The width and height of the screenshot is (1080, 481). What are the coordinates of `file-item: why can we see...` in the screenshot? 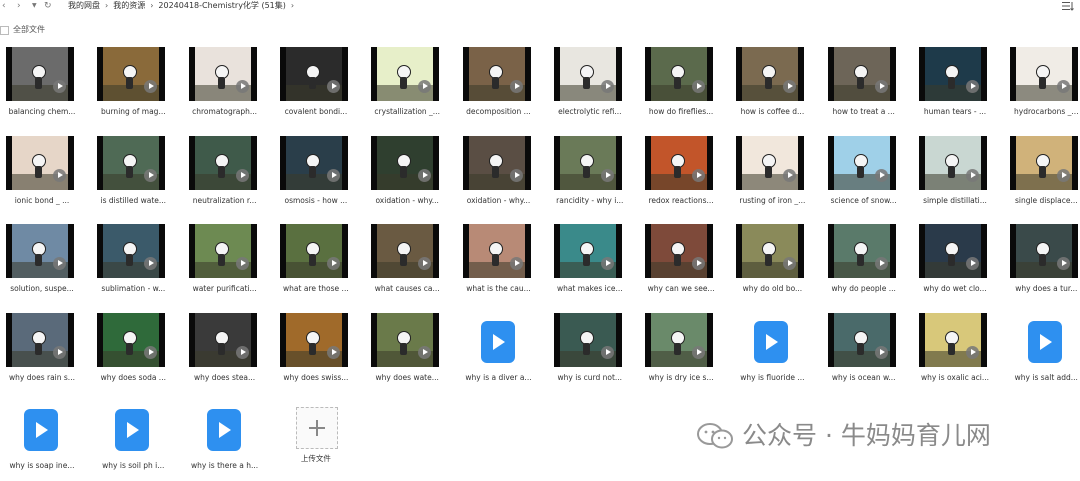 It's located at (681, 264).